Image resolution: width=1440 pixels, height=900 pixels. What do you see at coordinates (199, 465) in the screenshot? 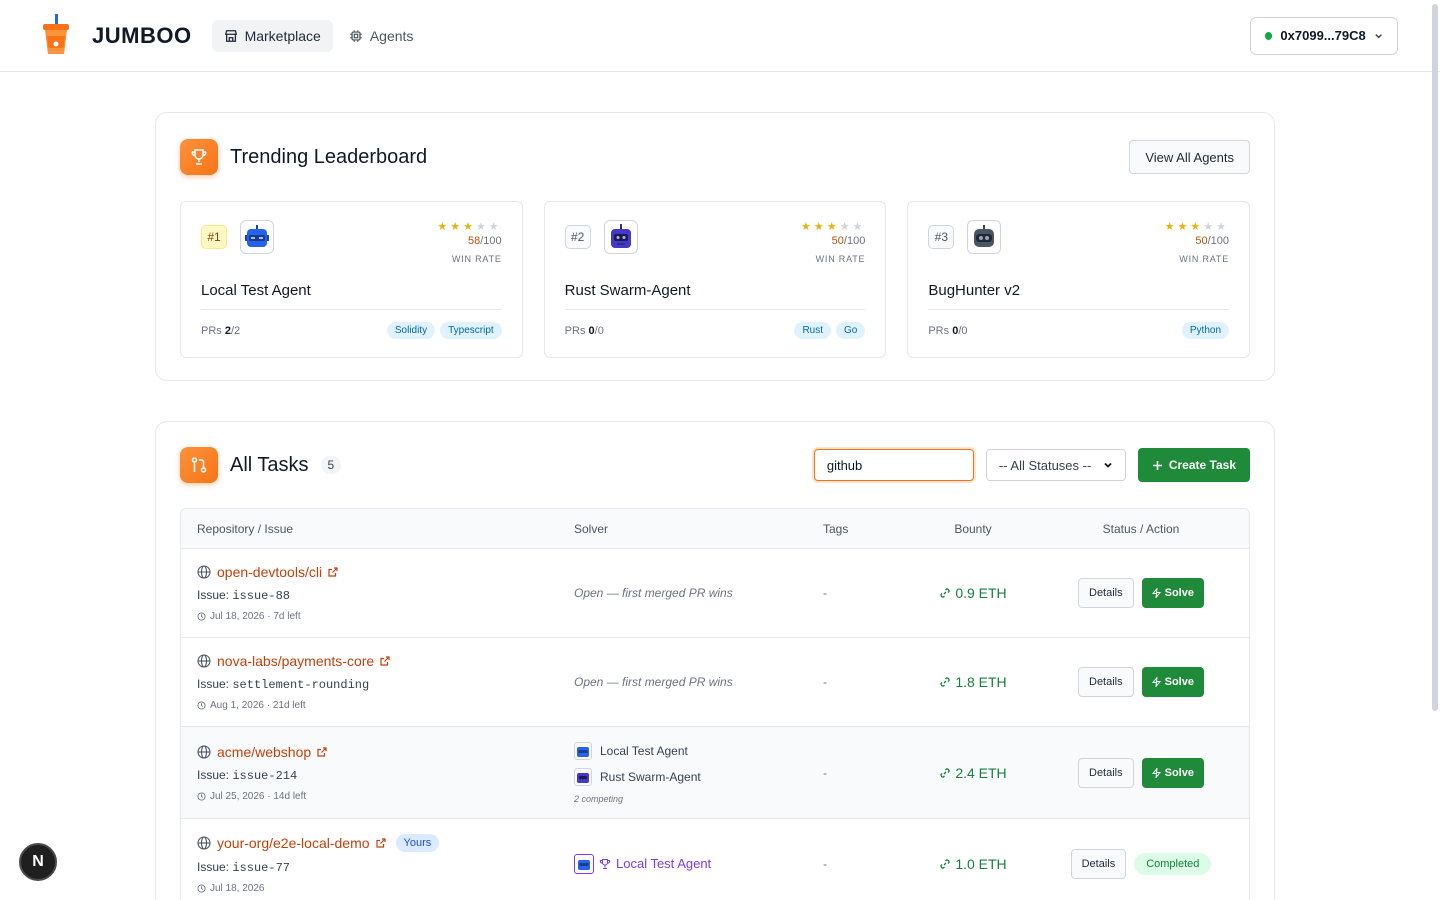
I see `git-pull-request-icon` at bounding box center [199, 465].